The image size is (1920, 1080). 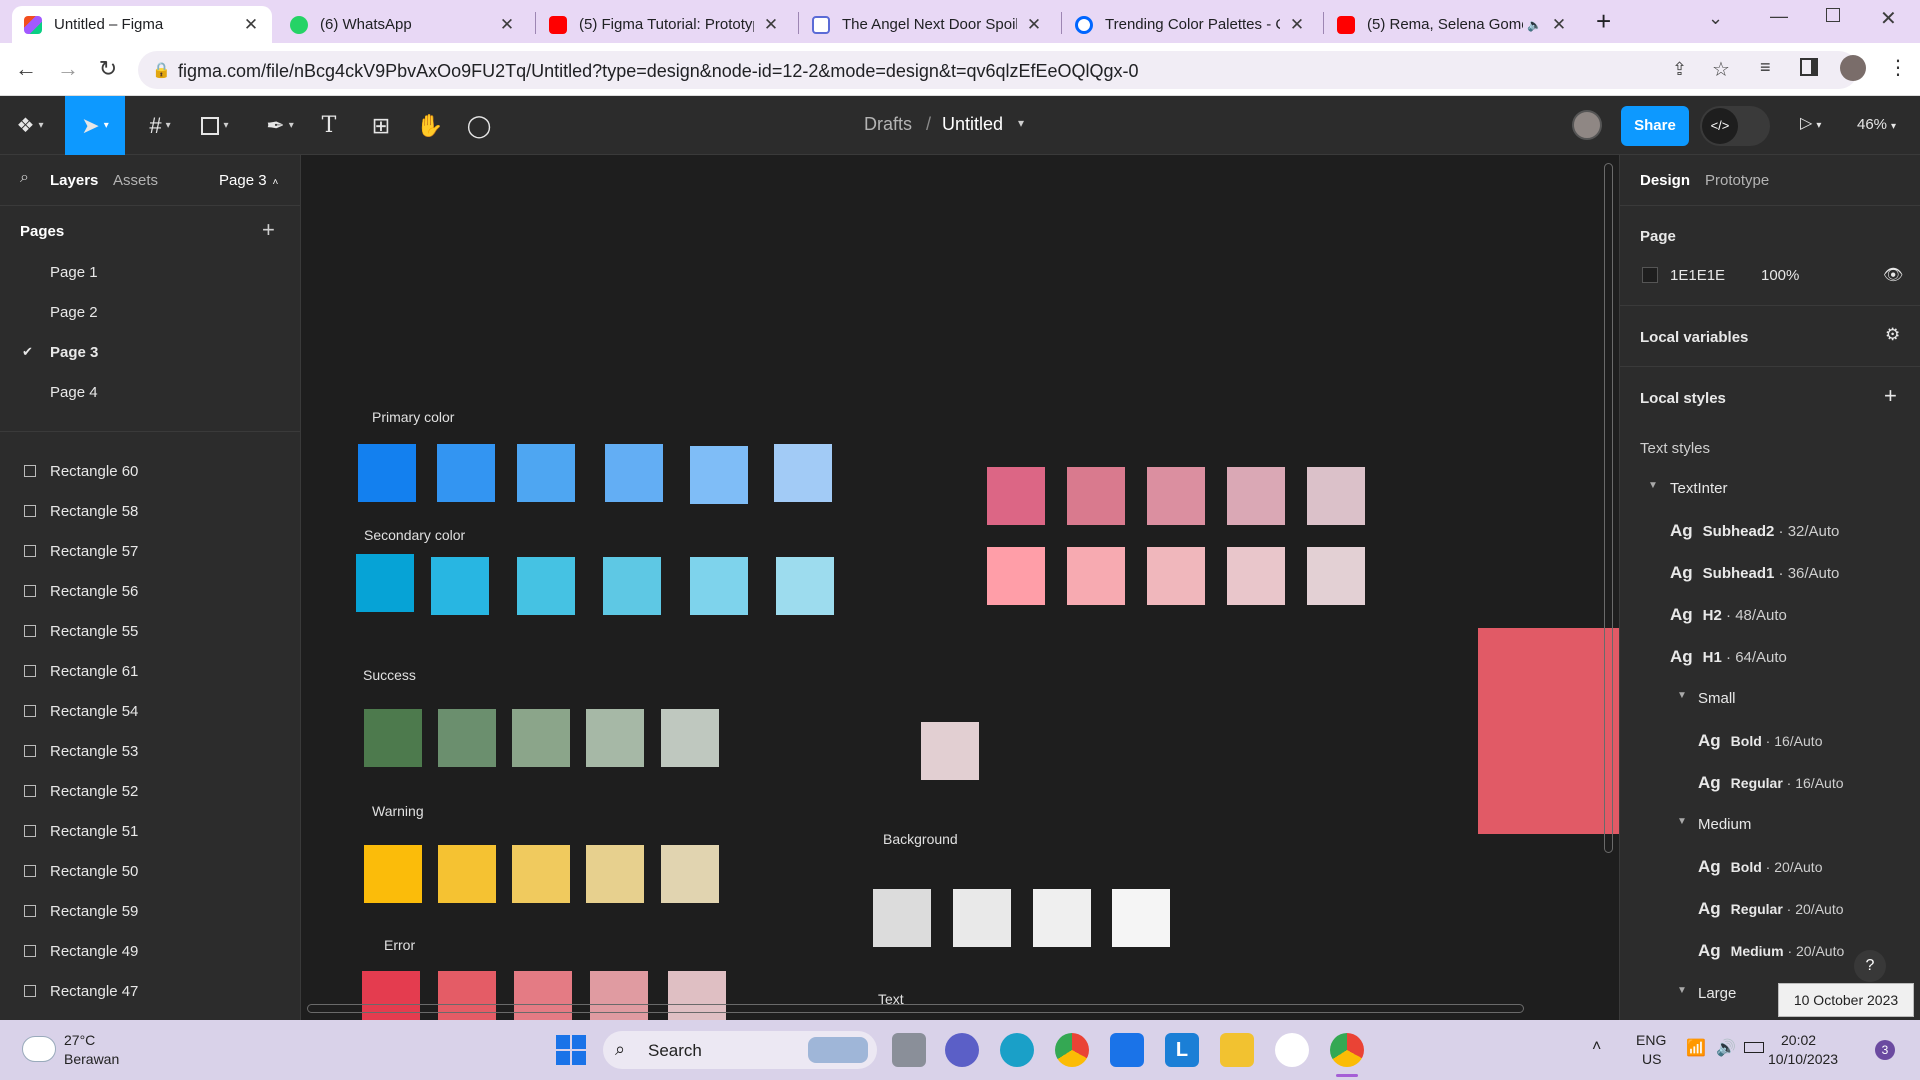 I want to click on move-tool-button: ➤ ▾, so click(x=95, y=125).